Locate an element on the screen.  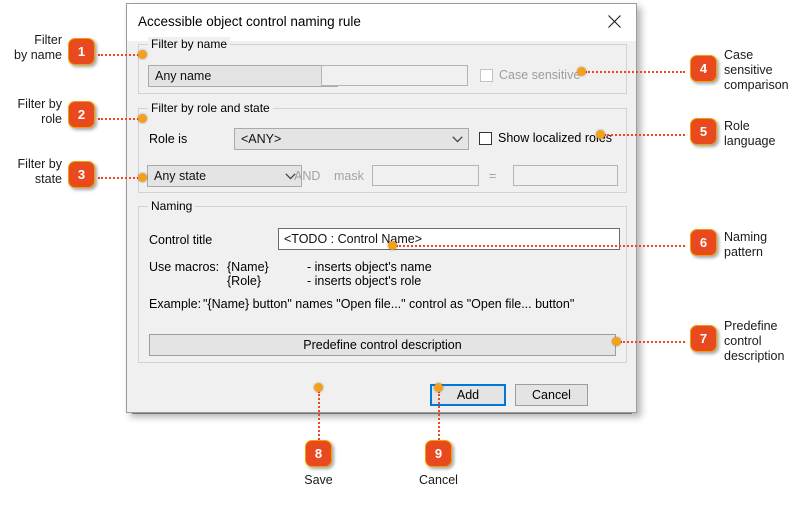
callout-badge-3: 3 is located at coordinates (81, 174).